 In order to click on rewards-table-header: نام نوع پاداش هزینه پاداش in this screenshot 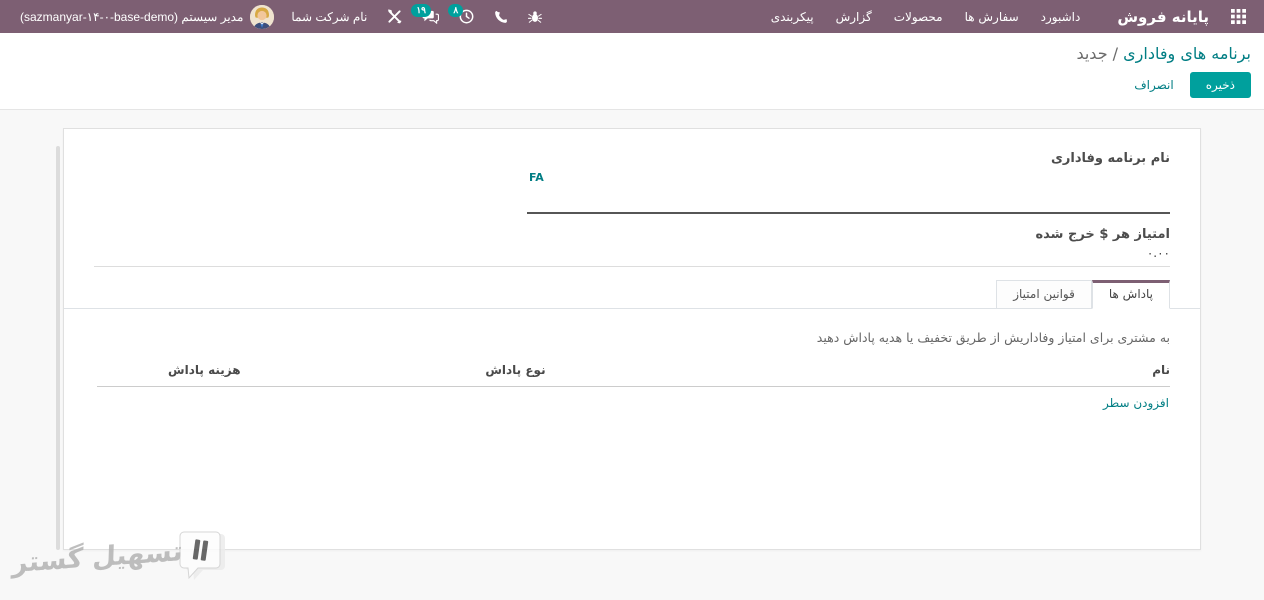, I will do `click(633, 375)`.